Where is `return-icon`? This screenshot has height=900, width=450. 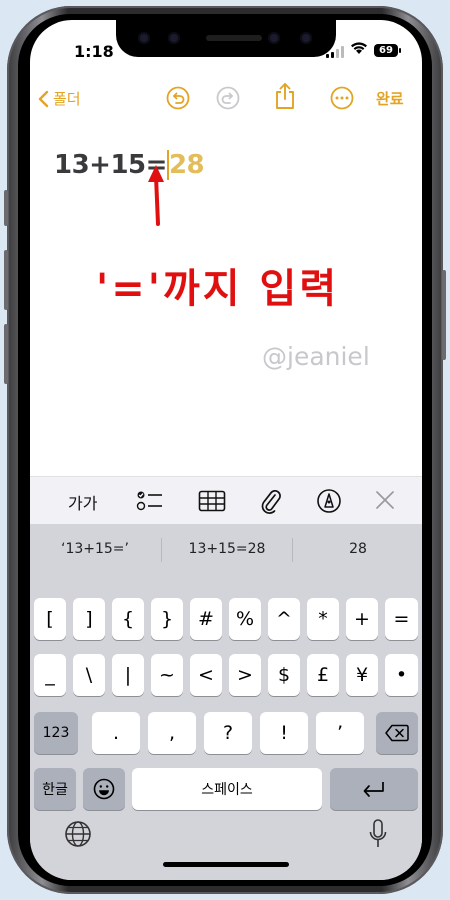
return-icon is located at coordinates (373, 789).